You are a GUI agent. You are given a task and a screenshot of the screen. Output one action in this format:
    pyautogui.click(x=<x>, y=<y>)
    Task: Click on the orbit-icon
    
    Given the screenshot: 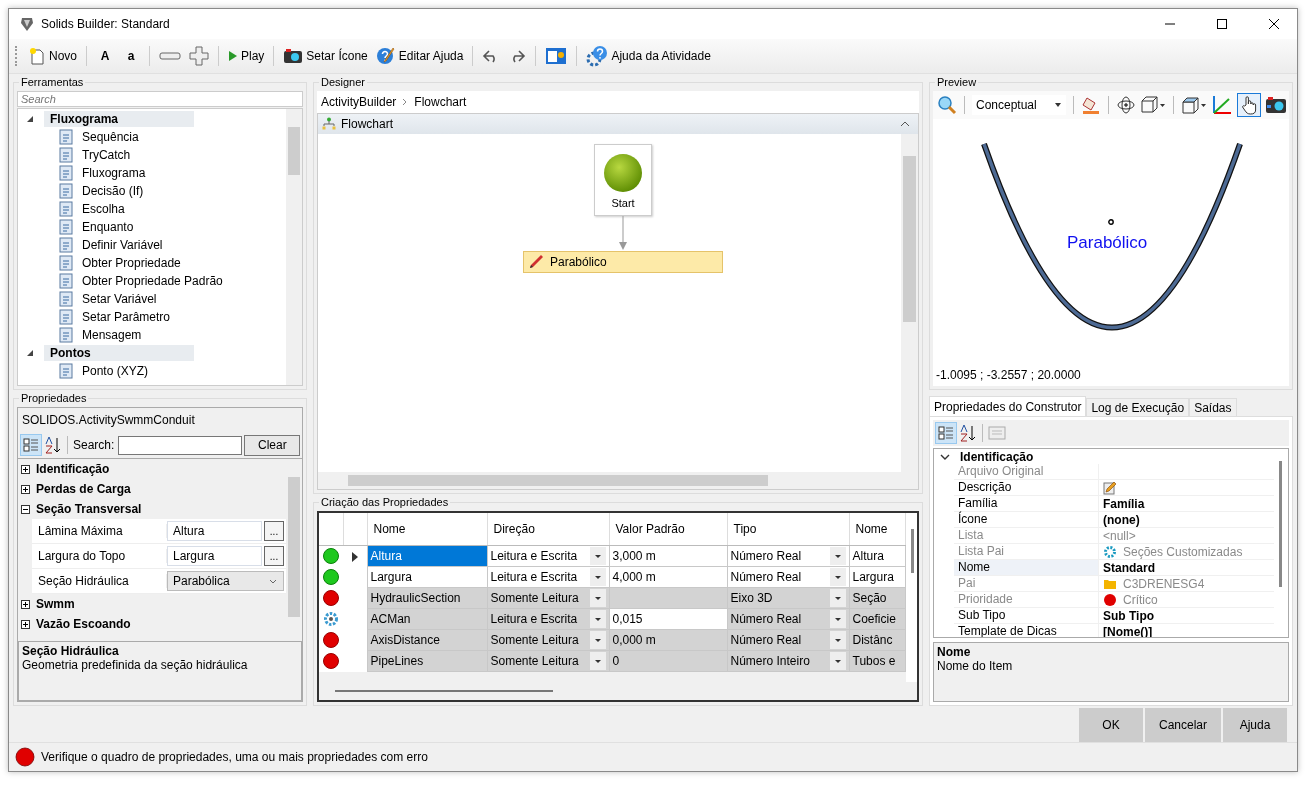 What is the action you would take?
    pyautogui.click(x=1126, y=105)
    